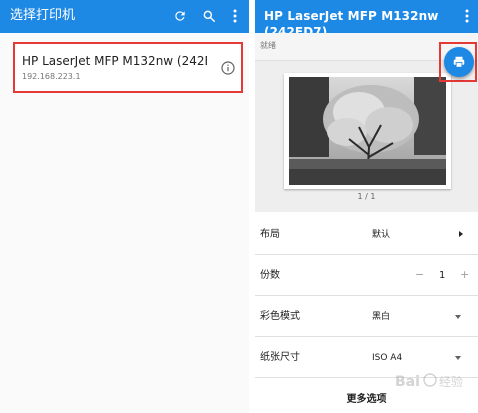  Describe the element at coordinates (114, 61) in the screenshot. I see `printer-name: HP LaserJet MFP M132nw (242ED..` at that location.